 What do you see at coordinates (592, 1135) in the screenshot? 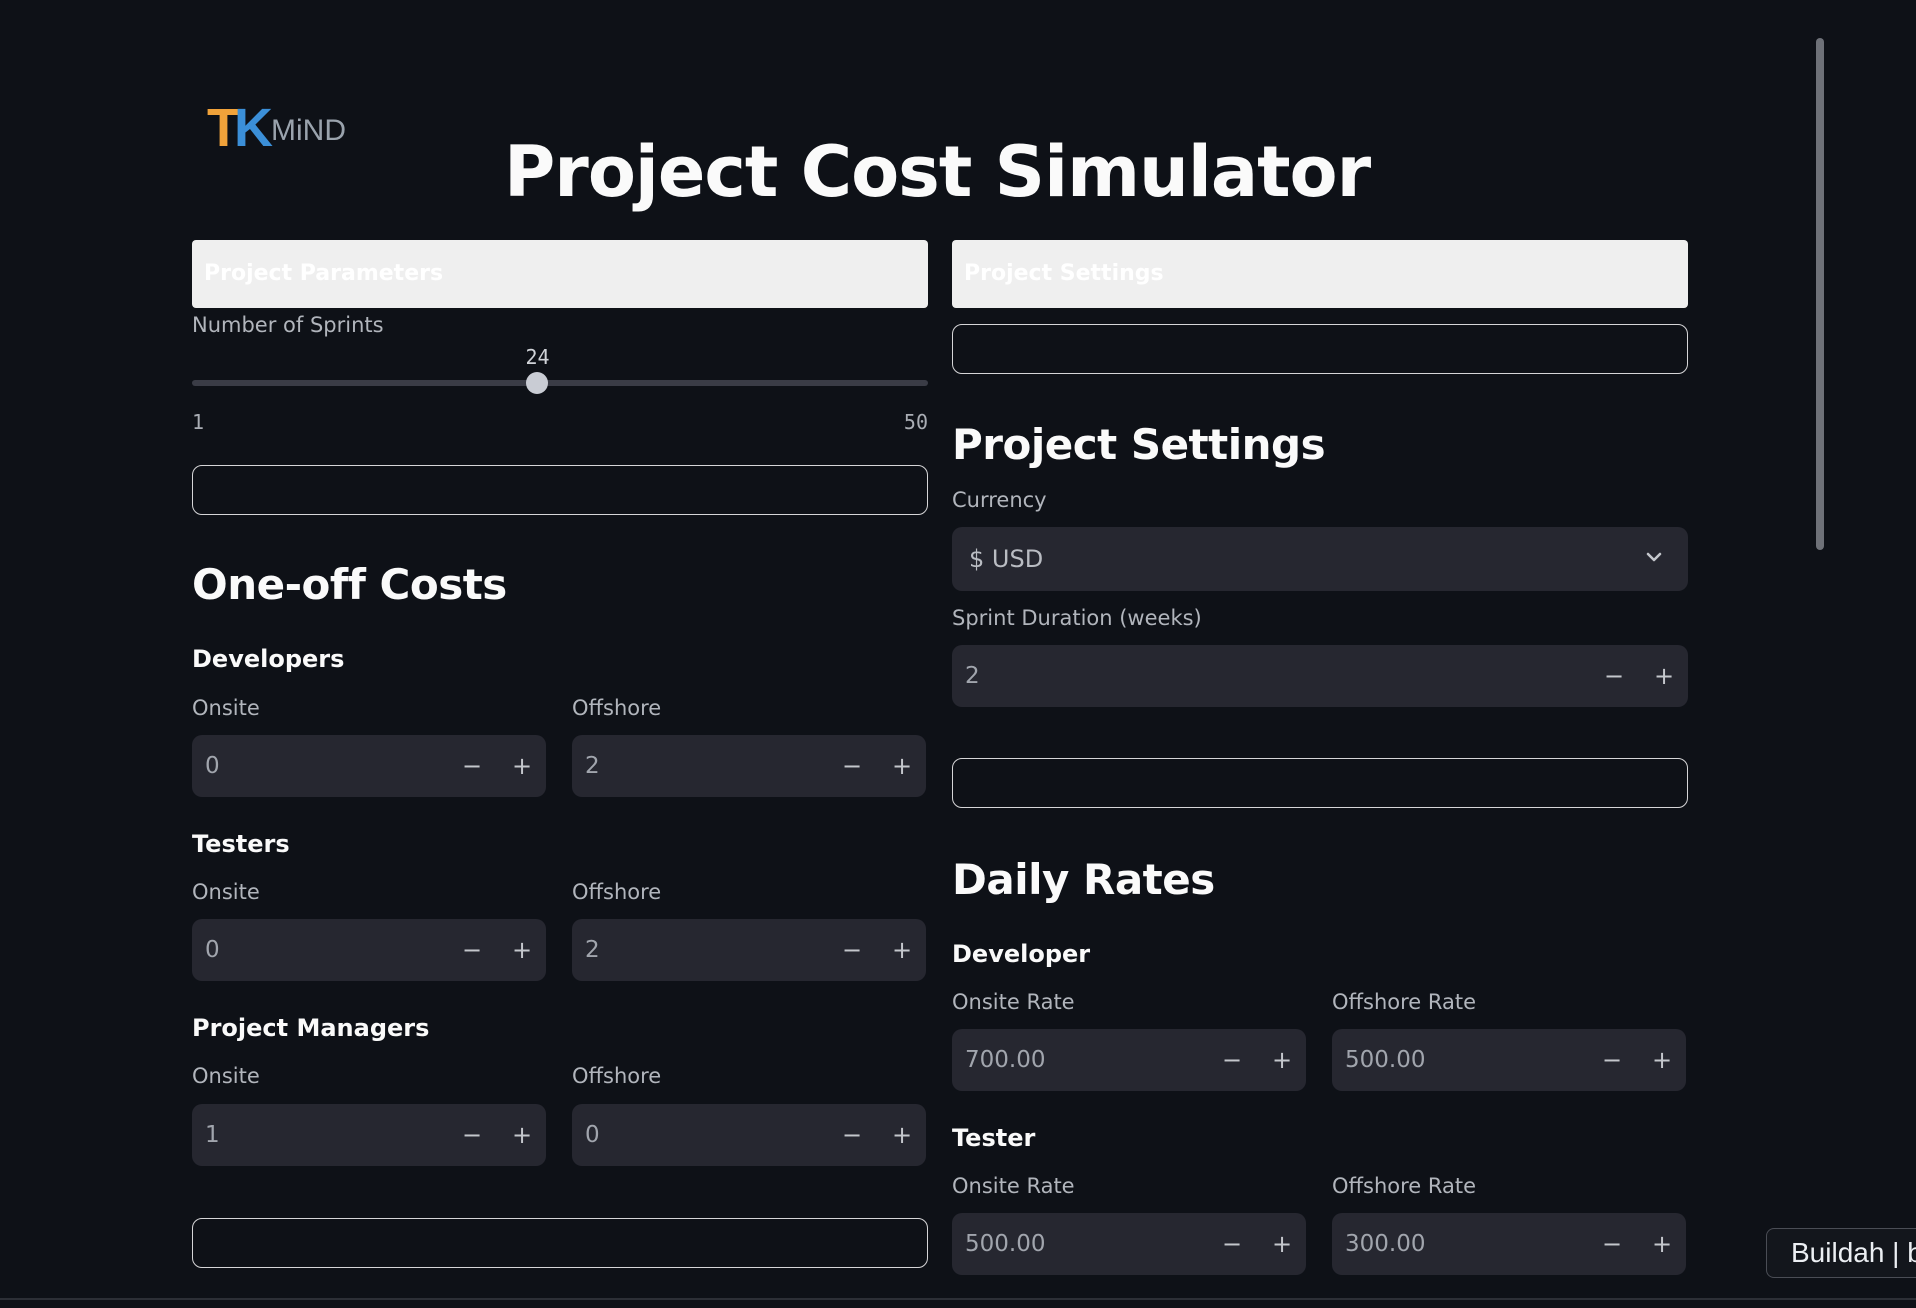
I see `project-managers-offshore-value: 0` at bounding box center [592, 1135].